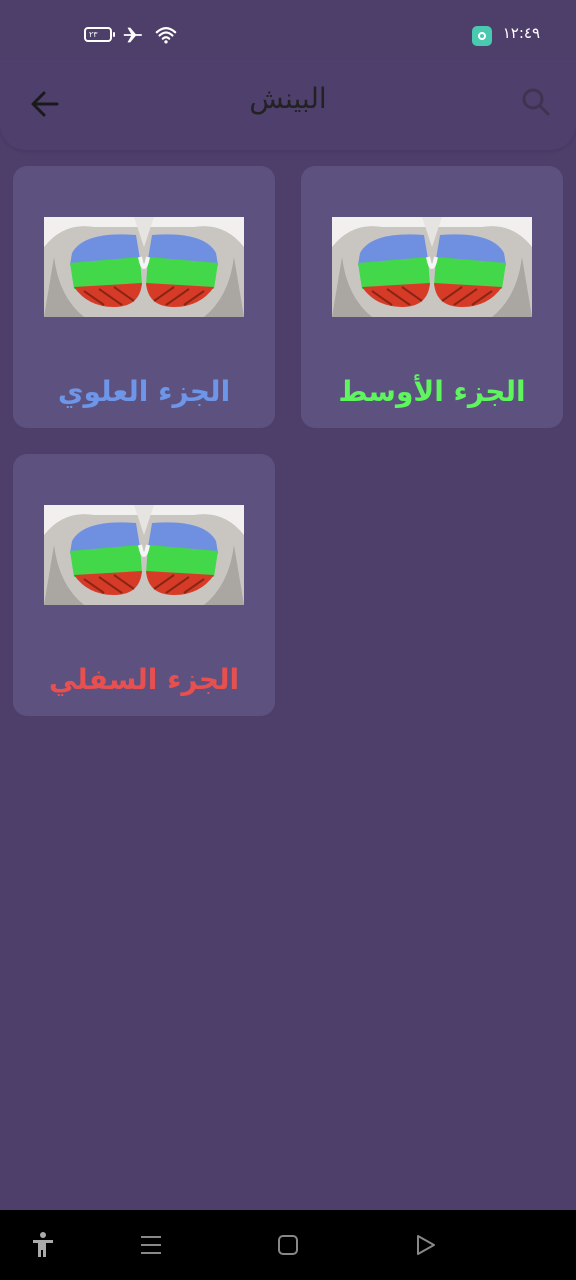  I want to click on card-label: الجزء الأوسط, so click(432, 391).